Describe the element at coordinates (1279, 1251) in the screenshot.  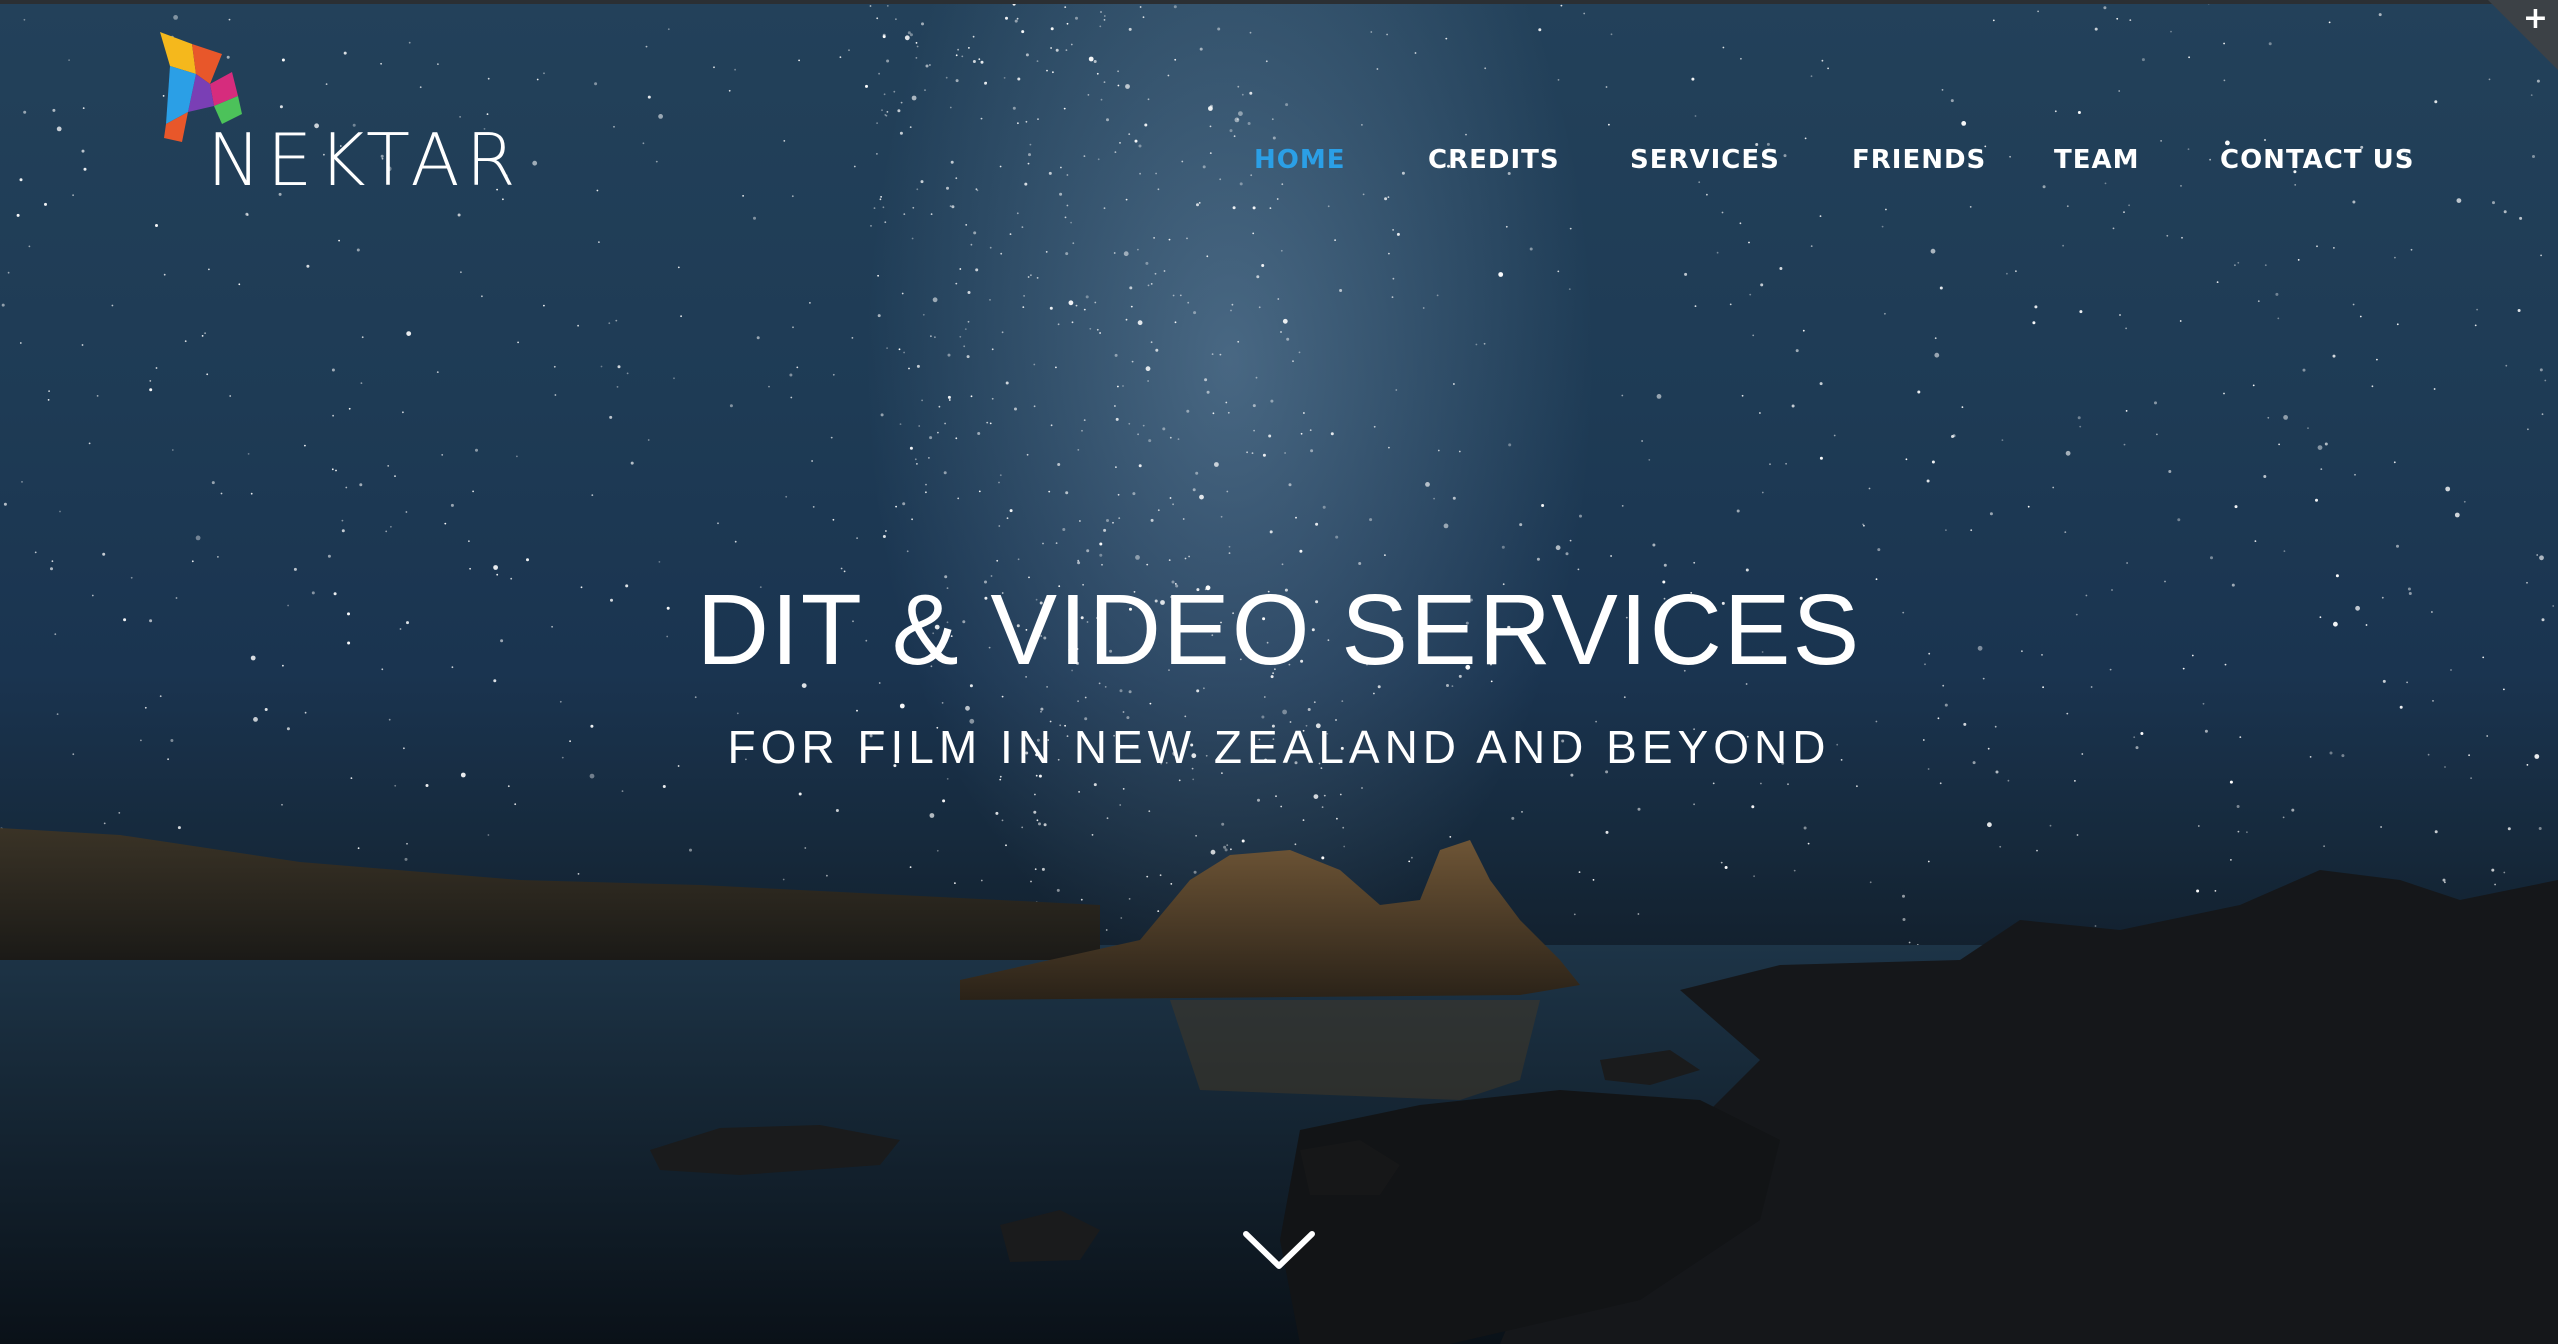
I see `chevron-down-icon` at that location.